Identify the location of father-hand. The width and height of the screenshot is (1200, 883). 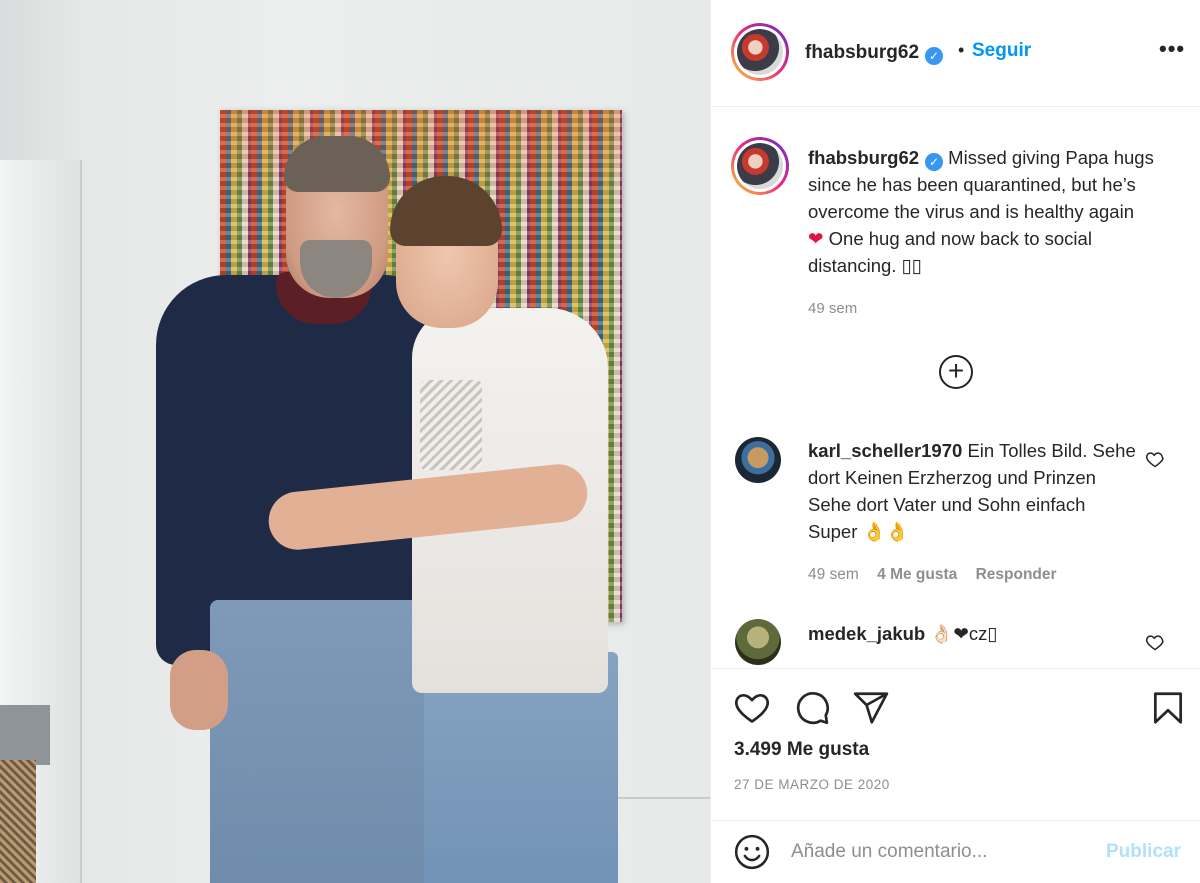
(199, 690).